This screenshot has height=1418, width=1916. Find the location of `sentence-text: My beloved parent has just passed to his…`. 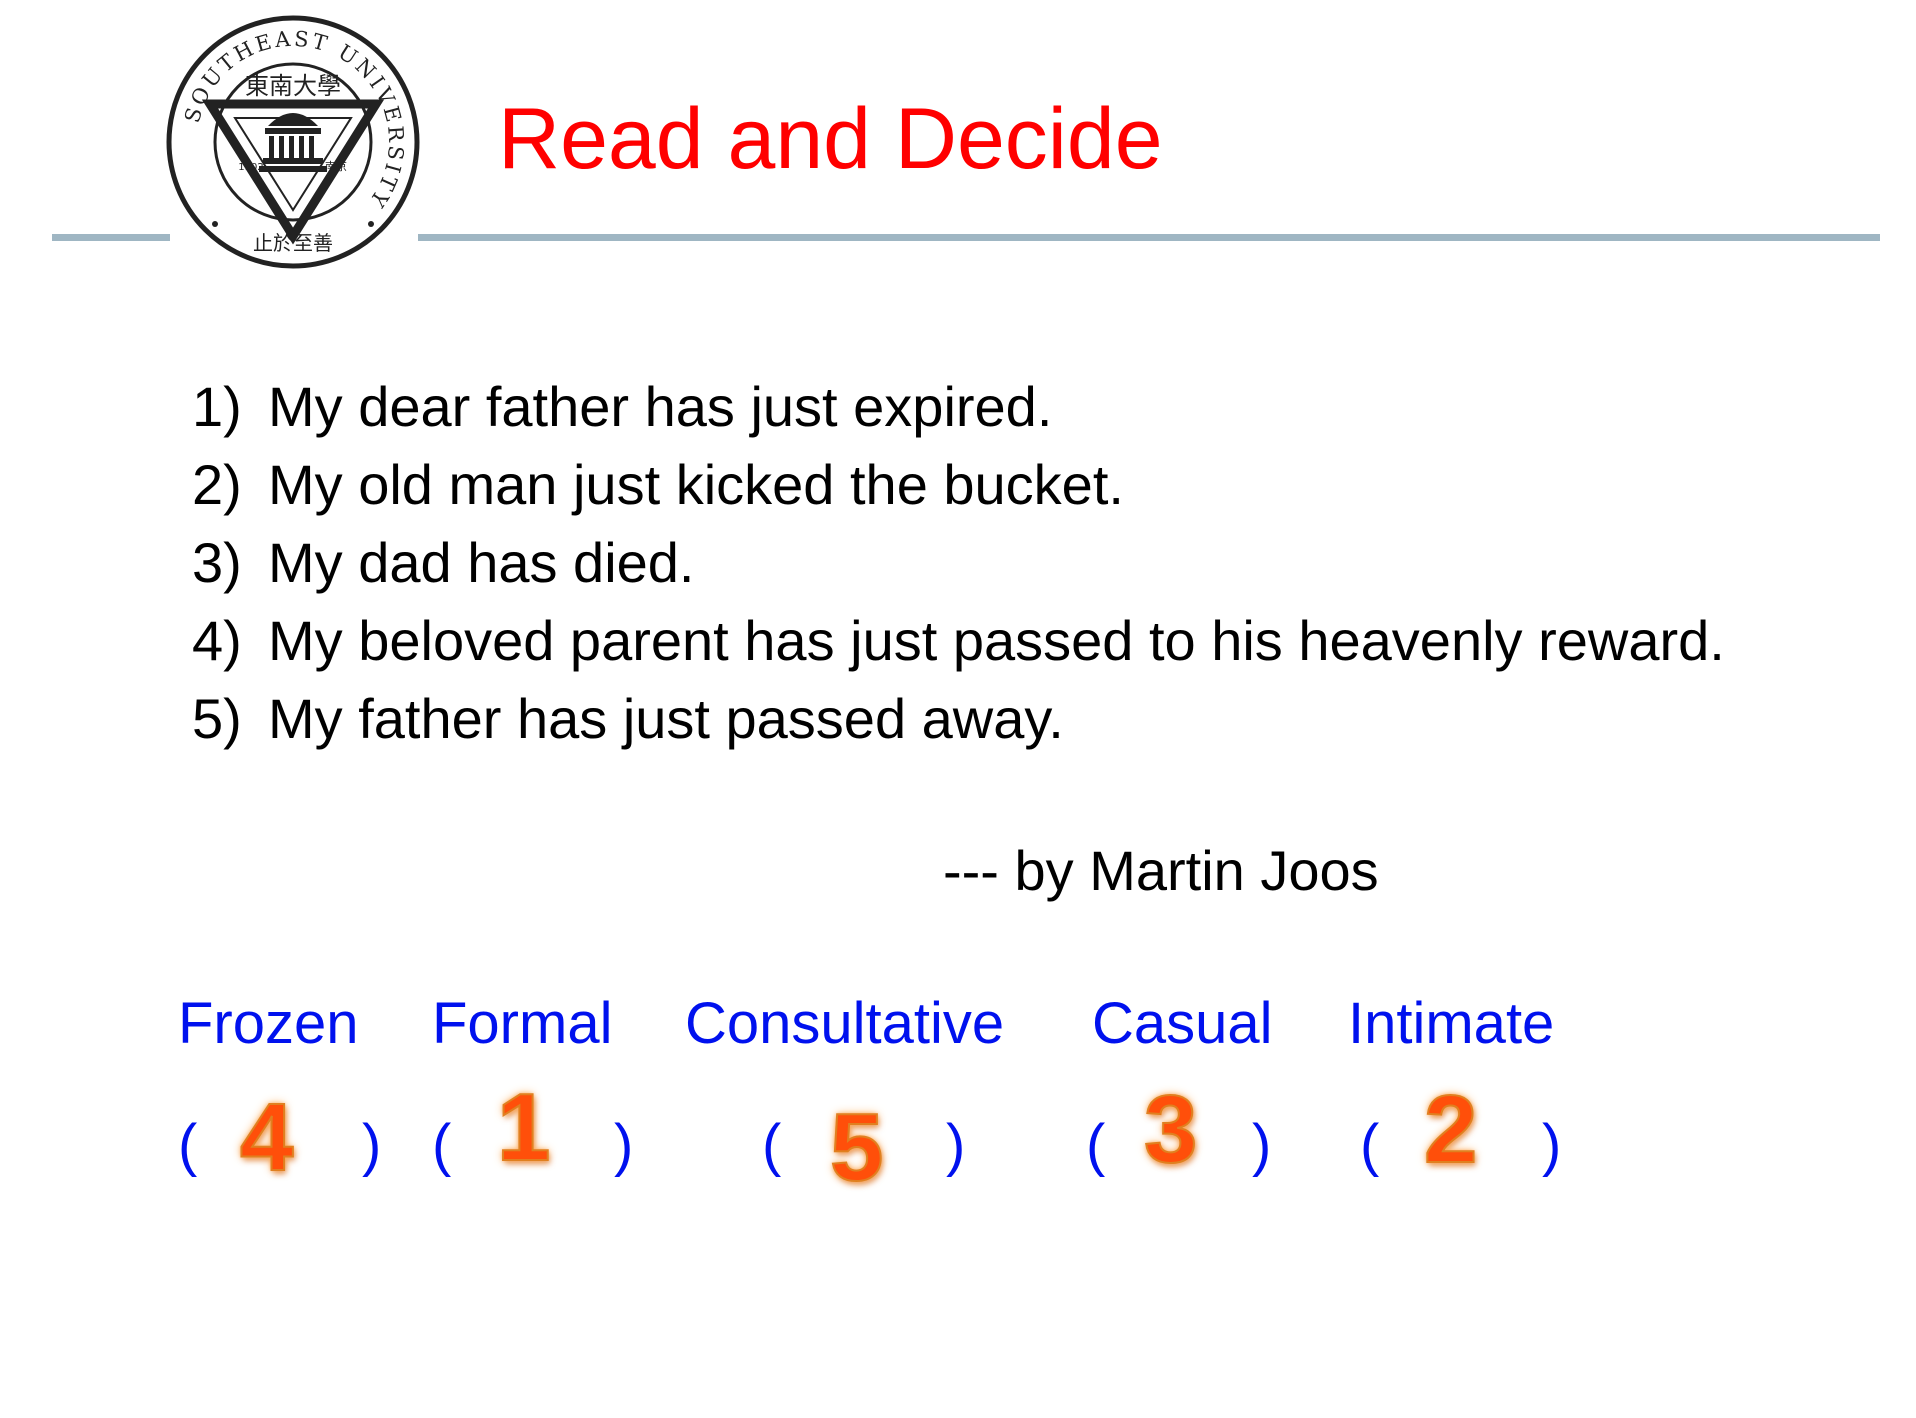

sentence-text: My beloved parent has just passed to his… is located at coordinates (996, 640).